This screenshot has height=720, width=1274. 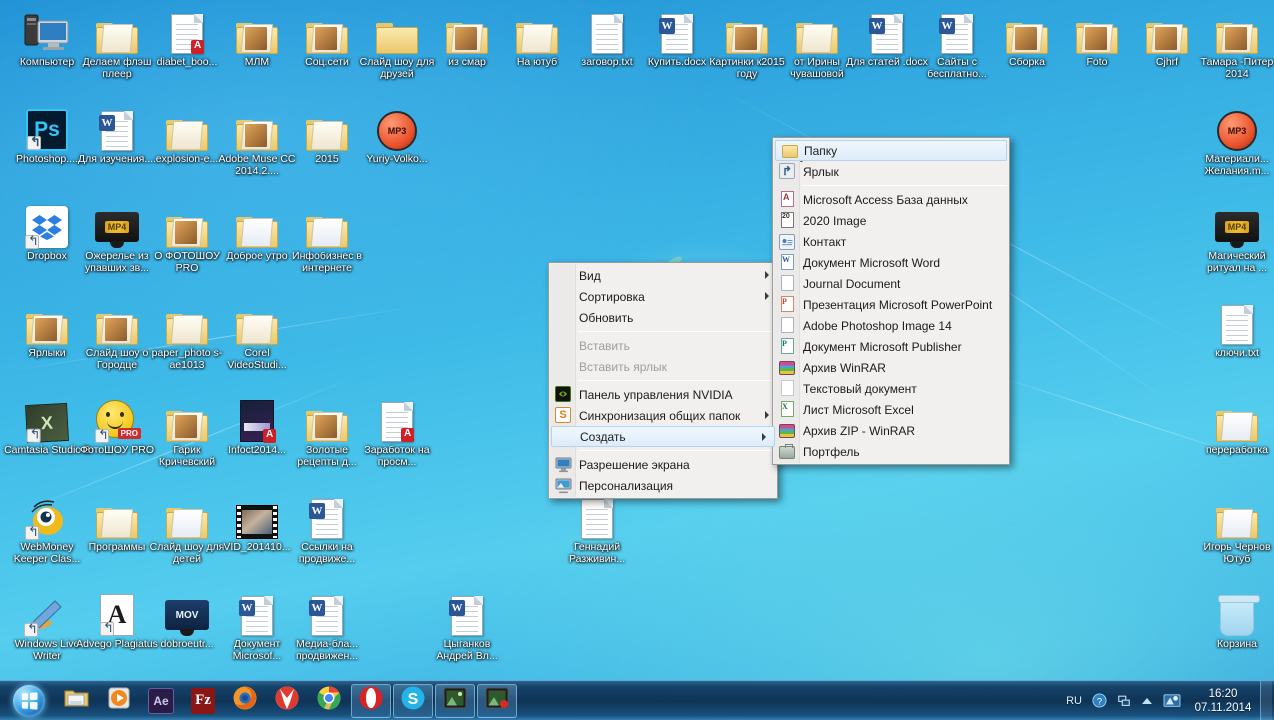 I want to click on menu-item: Архив ZIP - WinRAR, so click(x=891, y=430).